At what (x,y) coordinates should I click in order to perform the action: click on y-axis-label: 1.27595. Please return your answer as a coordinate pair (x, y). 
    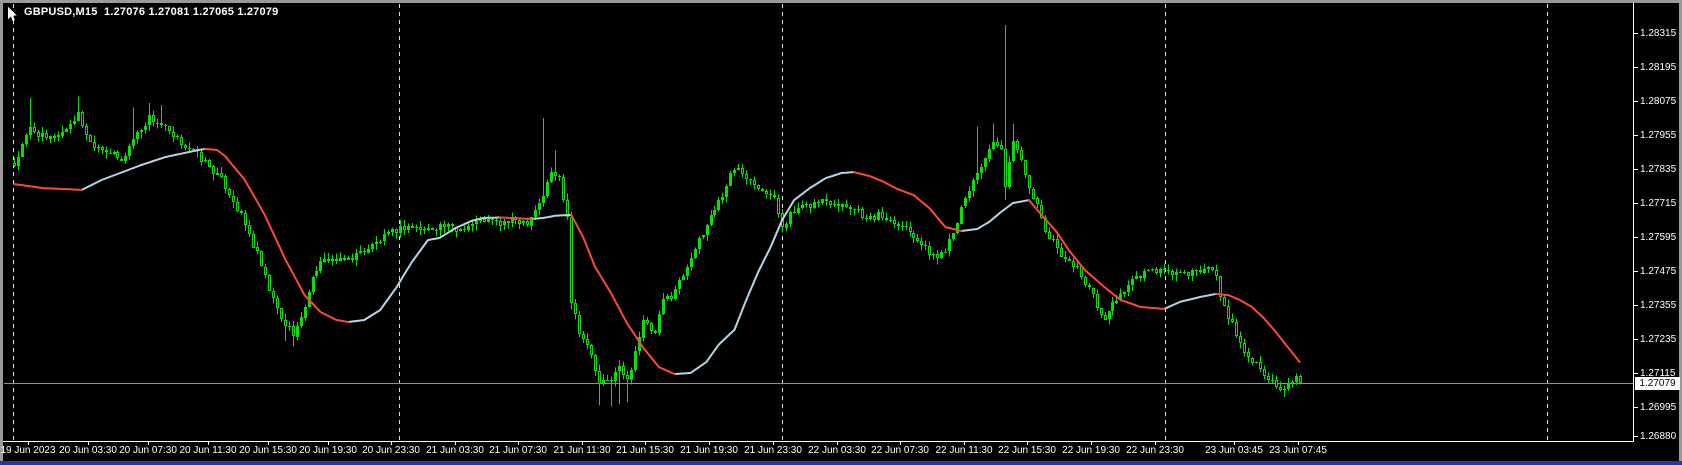
    Looking at the image, I should click on (1658, 237).